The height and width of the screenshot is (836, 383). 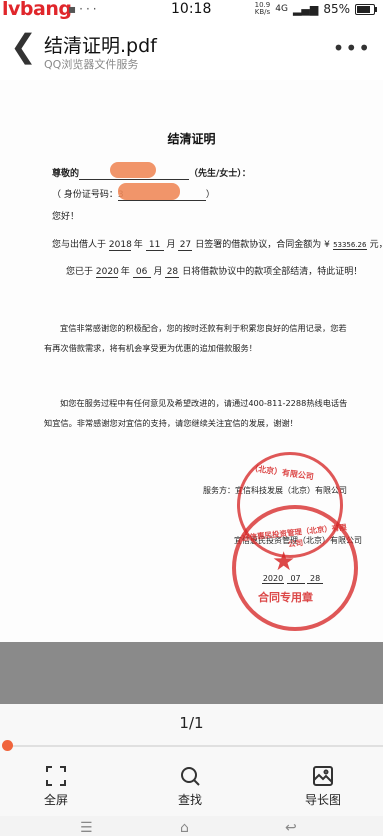 What do you see at coordinates (204, 403) in the screenshot?
I see `contact-paragraph-line1: 如您在服务过程中有任何意见及希望改进的，请通过400-811-2288热线电话告` at bounding box center [204, 403].